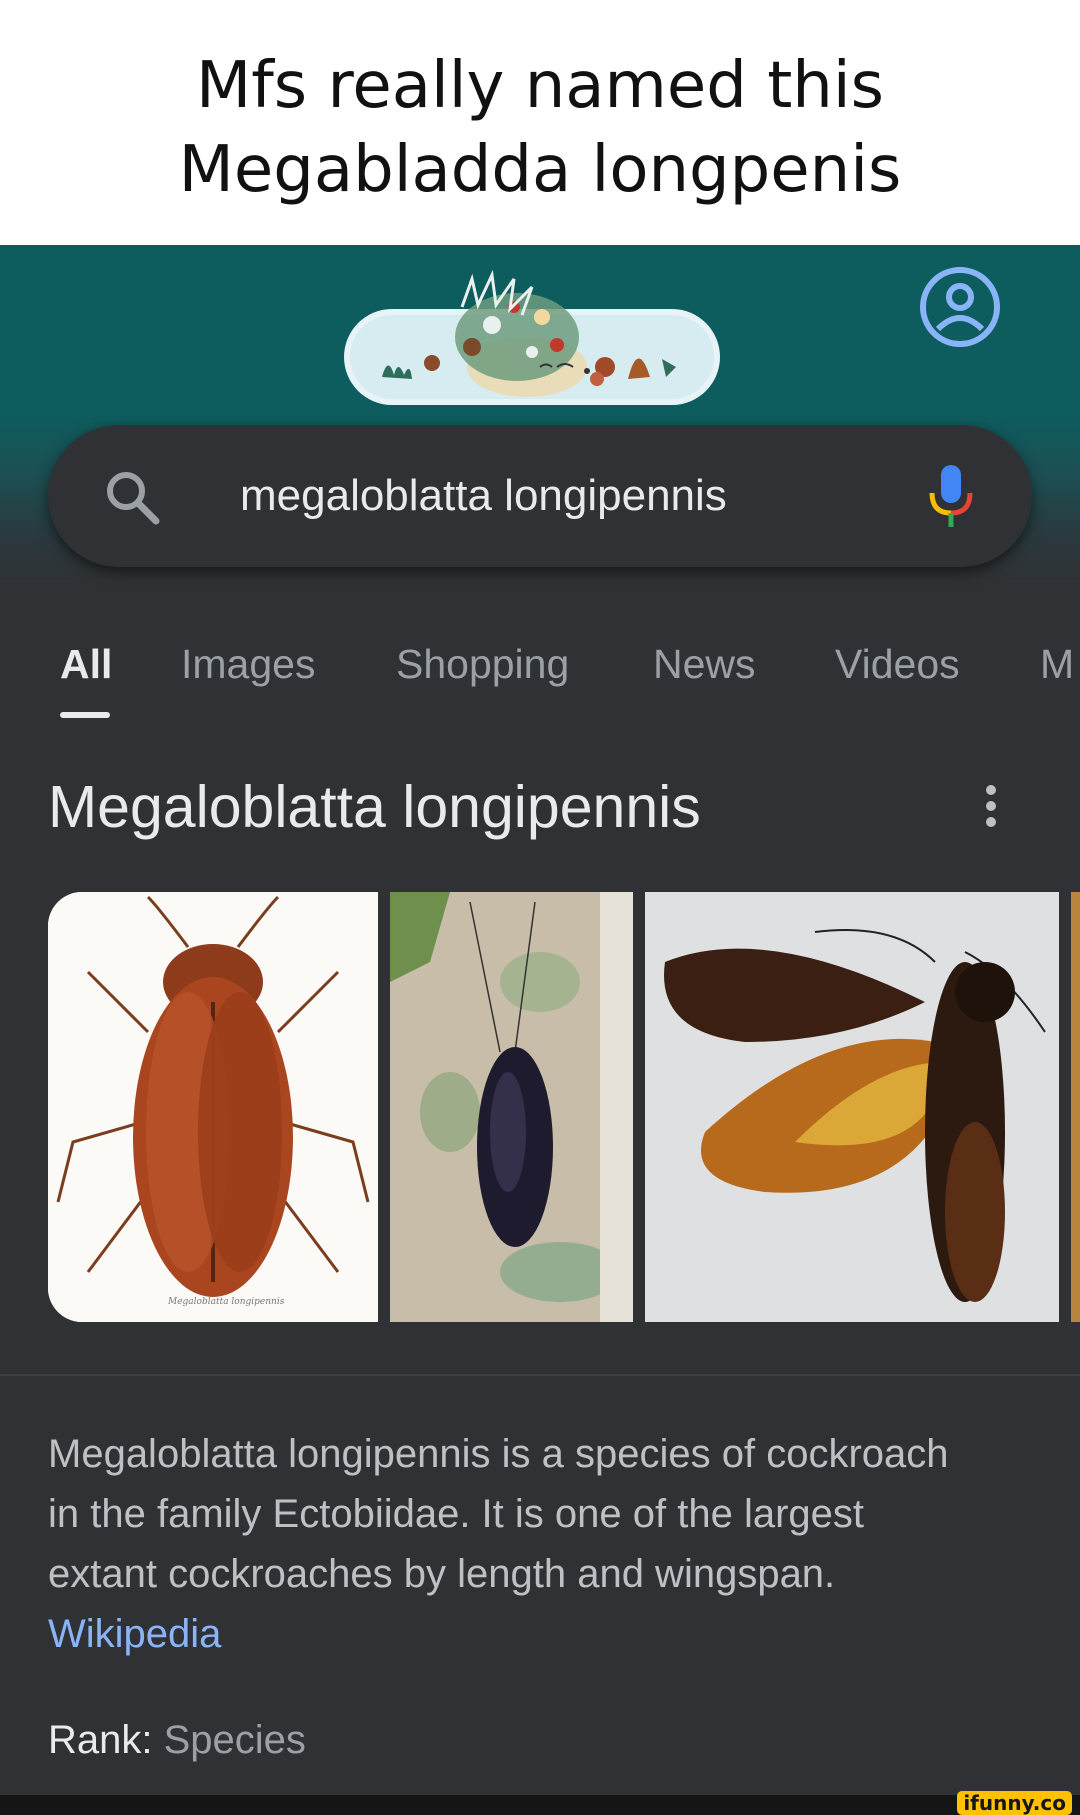  I want to click on rank-row: Rank: Species, so click(177, 1740).